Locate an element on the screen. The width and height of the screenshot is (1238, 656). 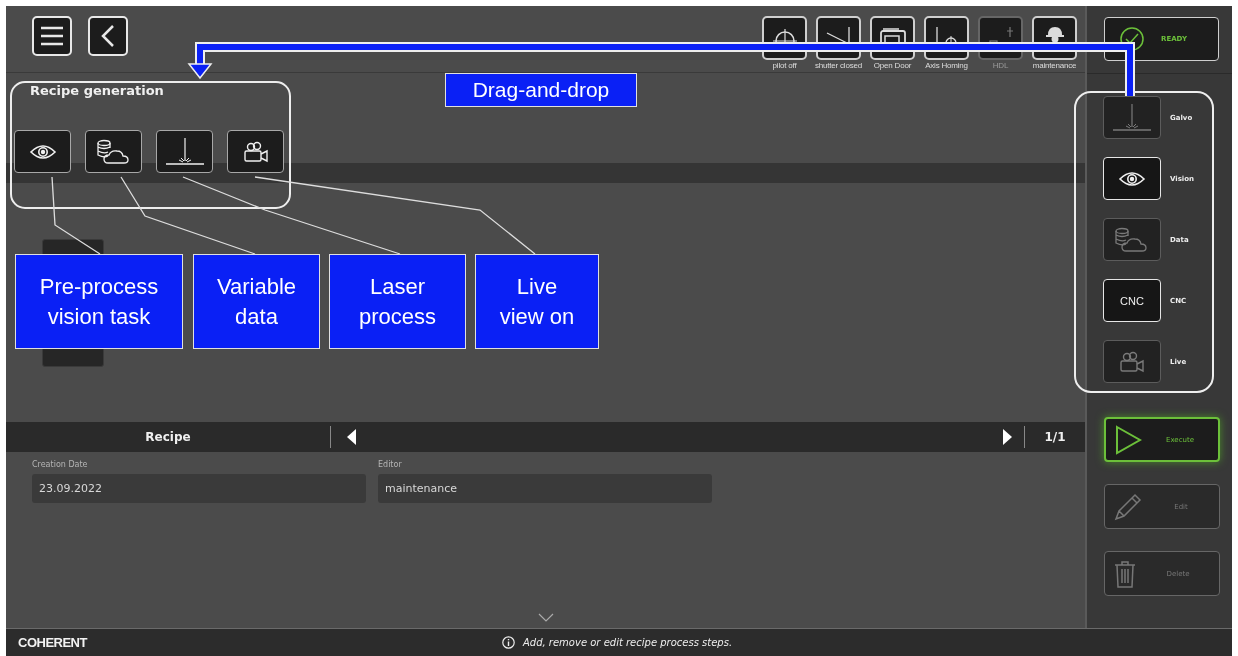
field-label: Editor is located at coordinates (390, 465).